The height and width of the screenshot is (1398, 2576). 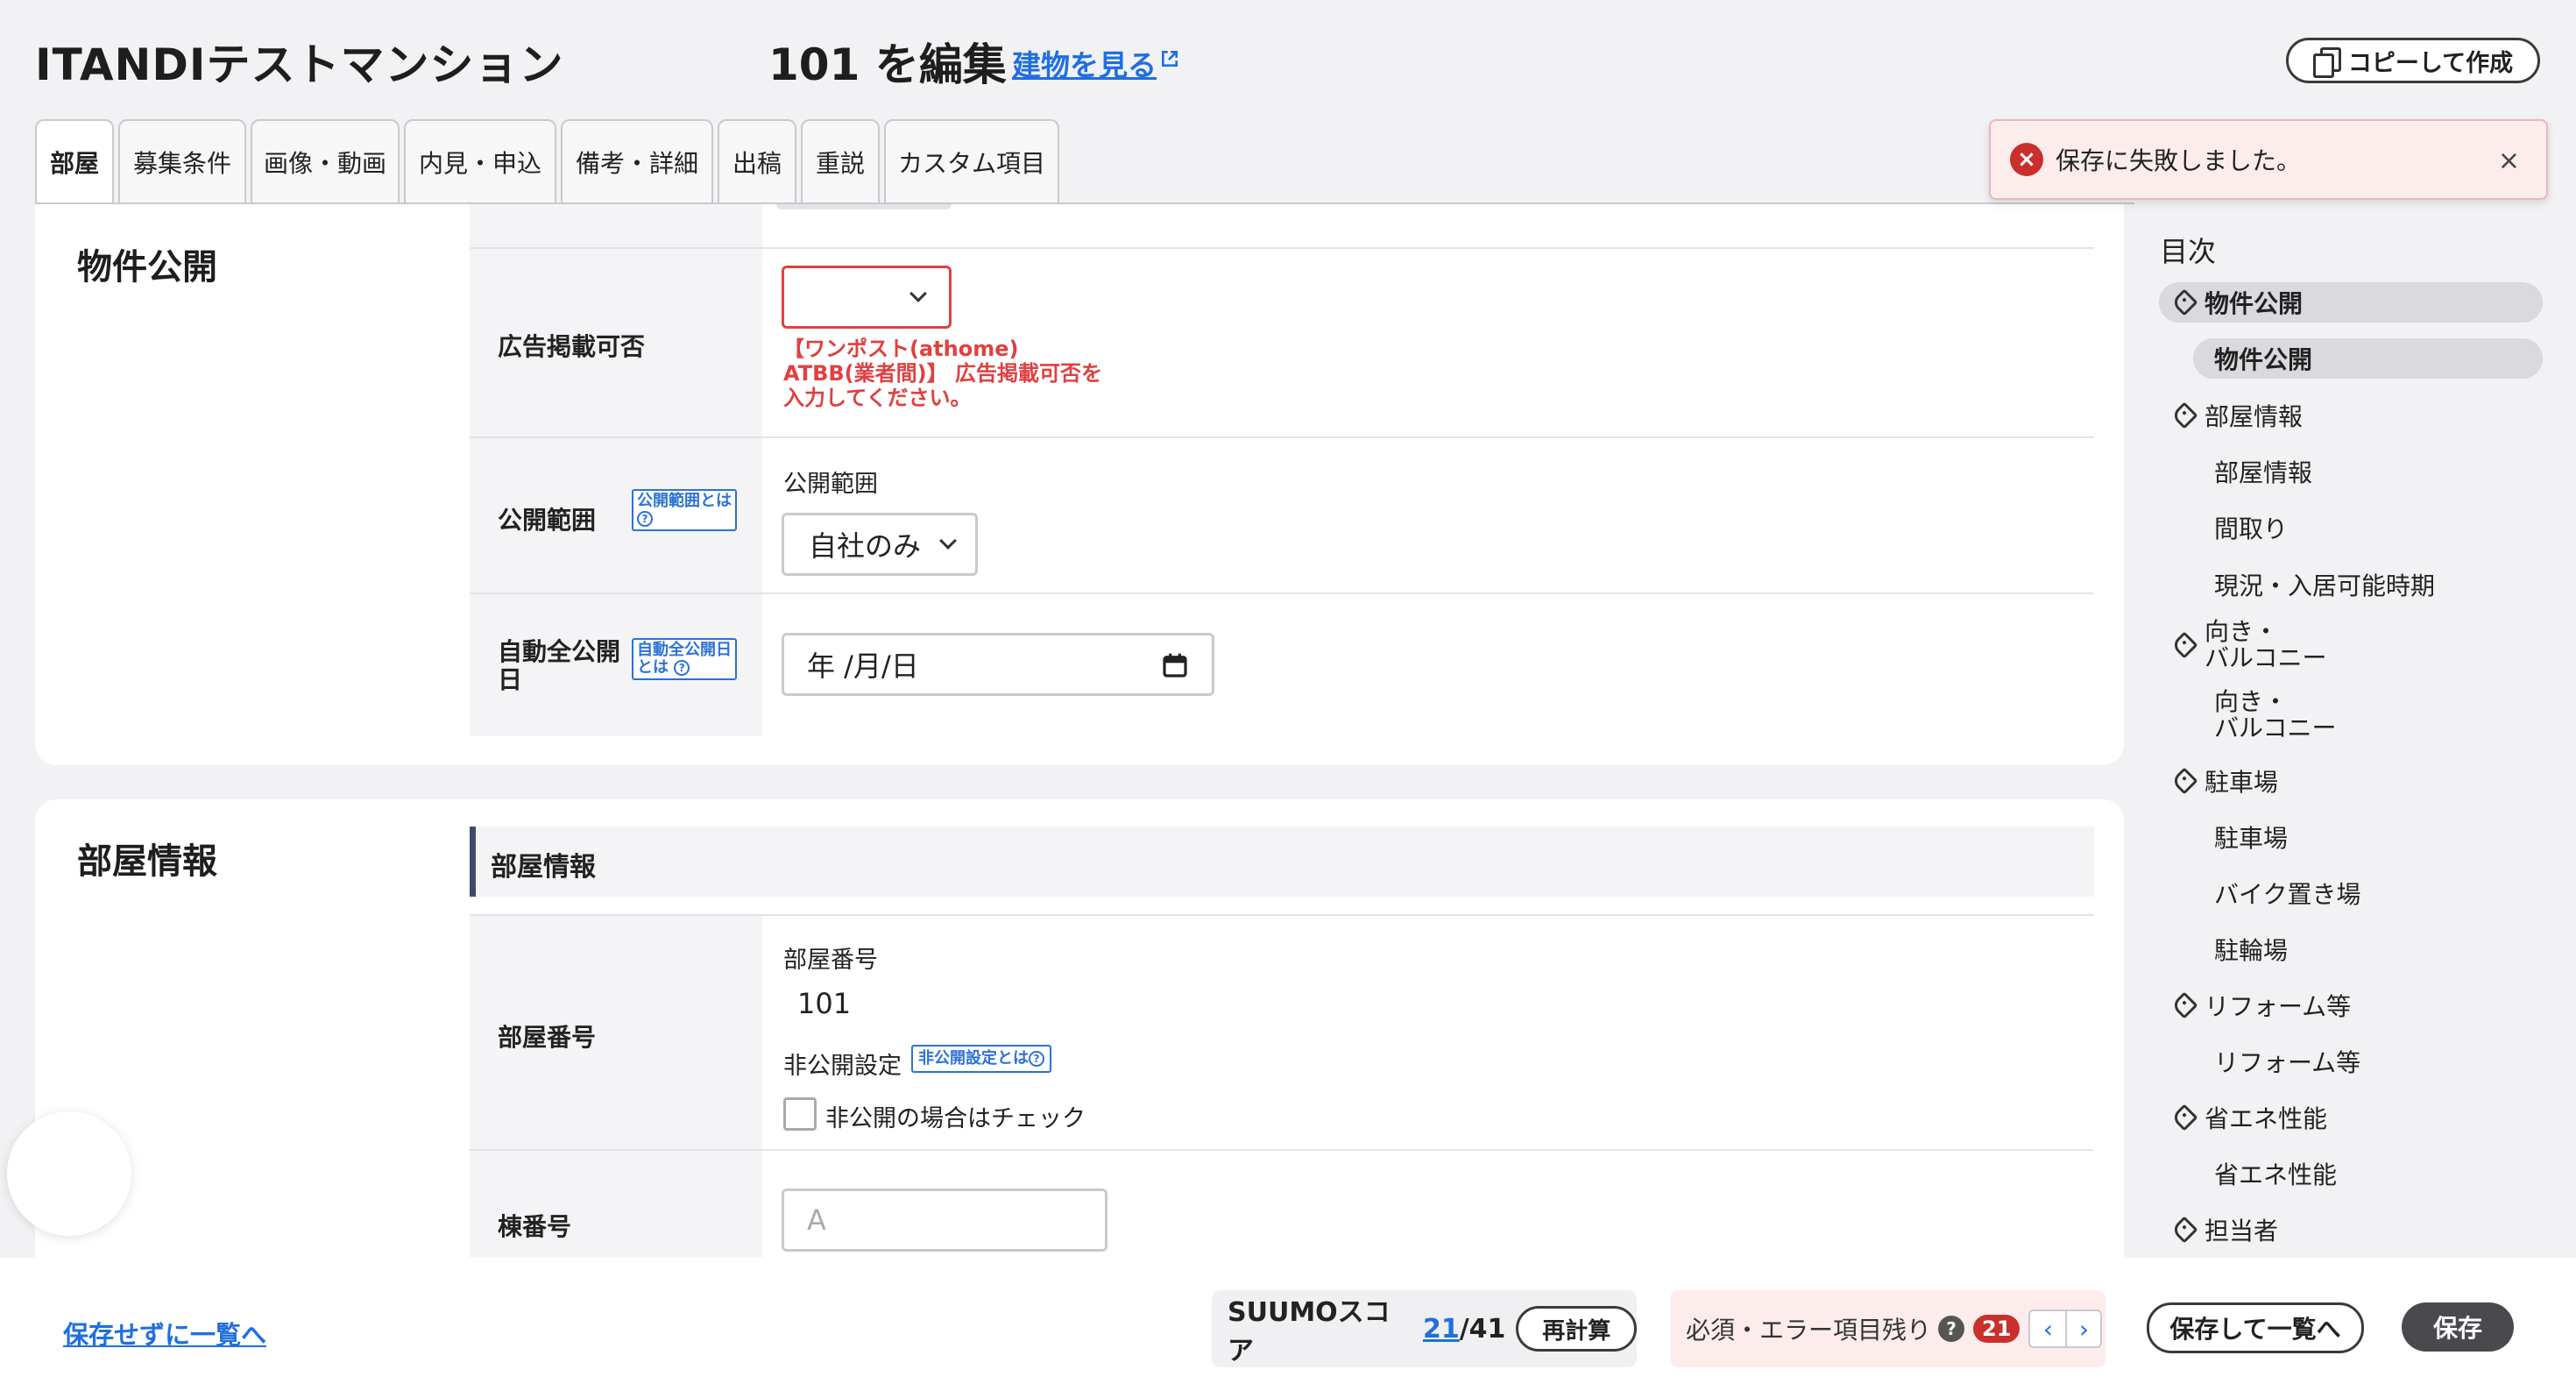 I want to click on toc-subitem-energy: 省エネ性能, so click(x=2275, y=1173).